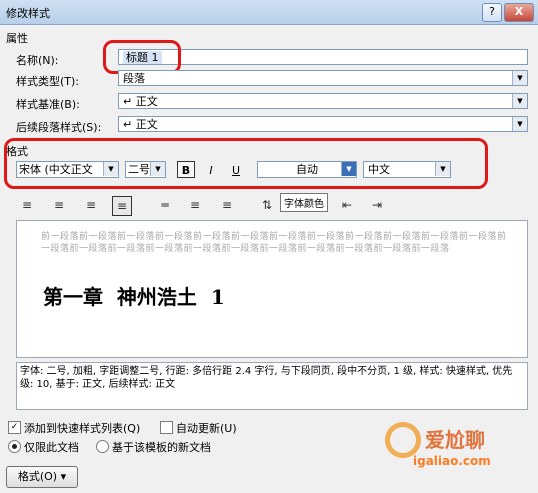 The height and width of the screenshot is (493, 538). I want to click on decrease-indent-icon: ⇤, so click(347, 205).